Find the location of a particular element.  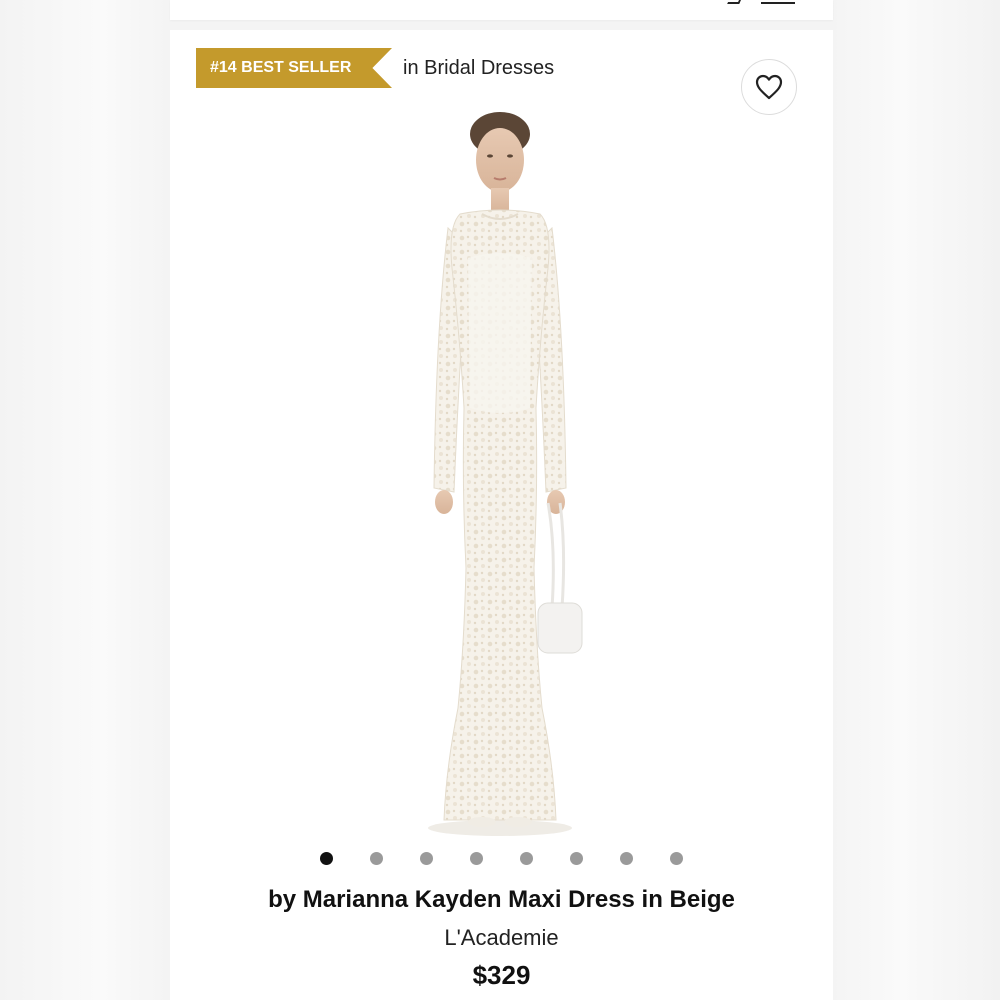

carousel-indicators is located at coordinates (501, 860).